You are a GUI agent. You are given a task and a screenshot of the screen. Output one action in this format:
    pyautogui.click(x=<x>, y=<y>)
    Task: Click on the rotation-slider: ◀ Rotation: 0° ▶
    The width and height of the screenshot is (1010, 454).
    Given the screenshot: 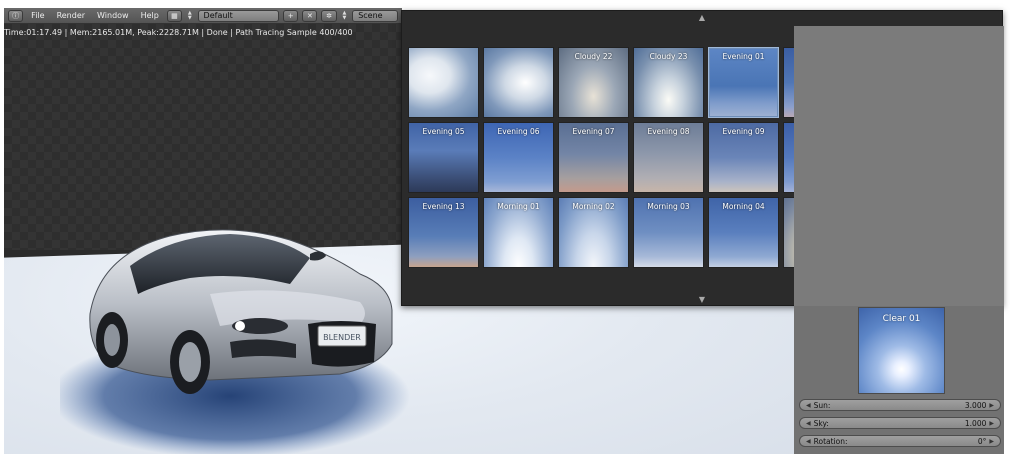 What is the action you would take?
    pyautogui.click(x=900, y=441)
    